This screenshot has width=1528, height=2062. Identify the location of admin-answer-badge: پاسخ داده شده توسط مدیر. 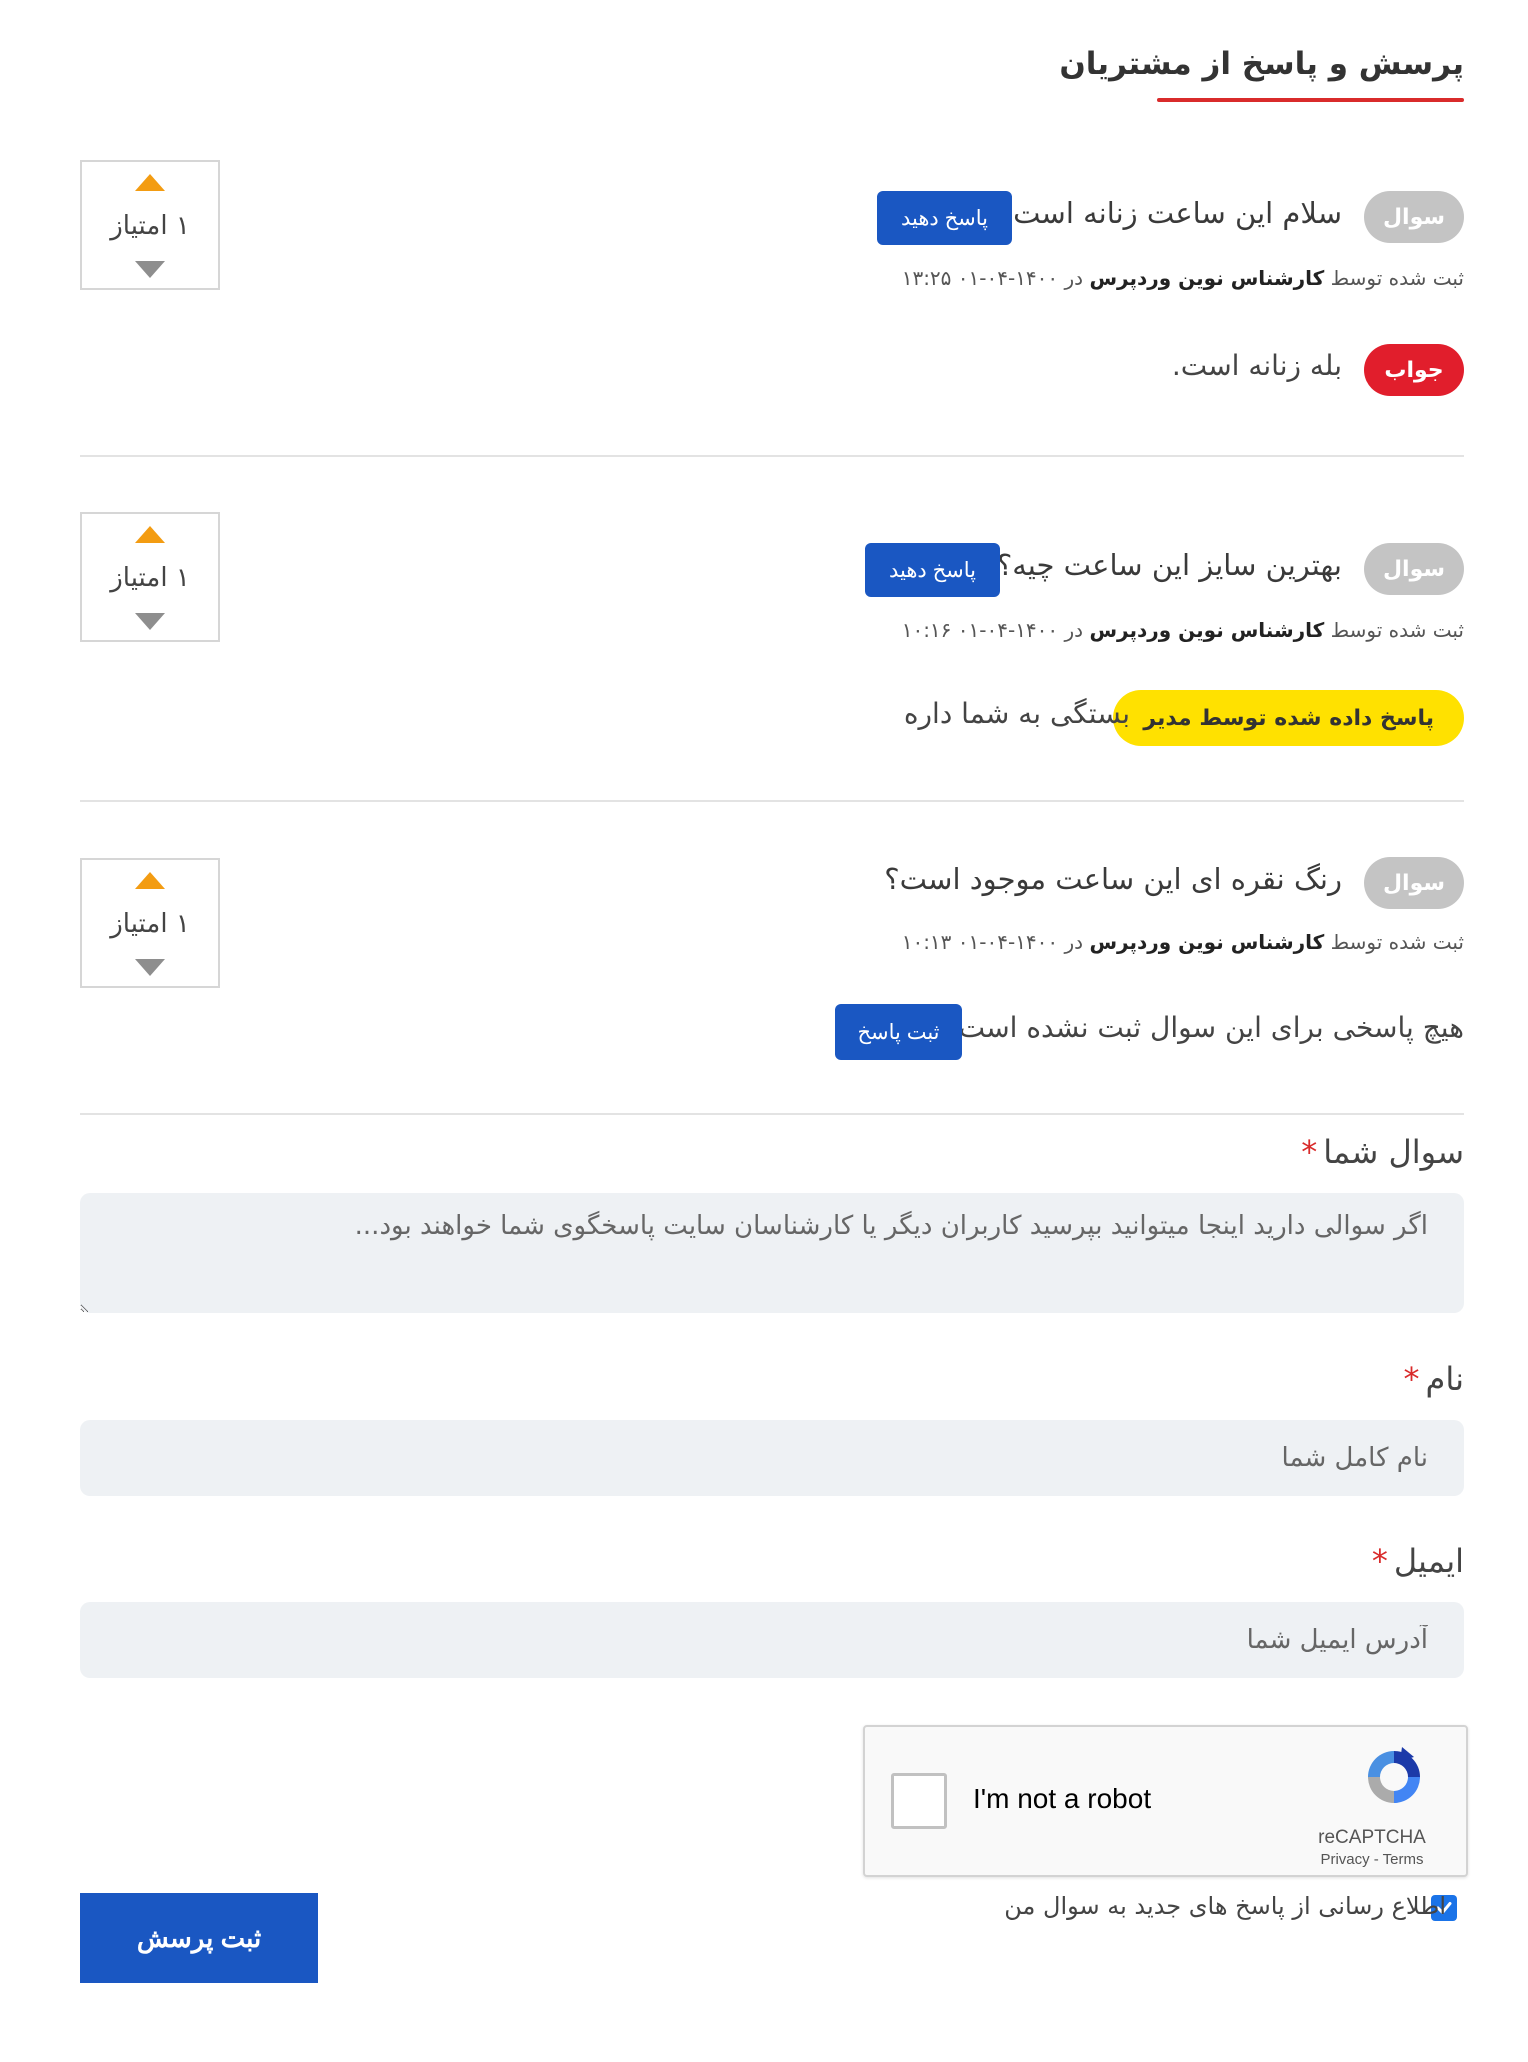
(1288, 718).